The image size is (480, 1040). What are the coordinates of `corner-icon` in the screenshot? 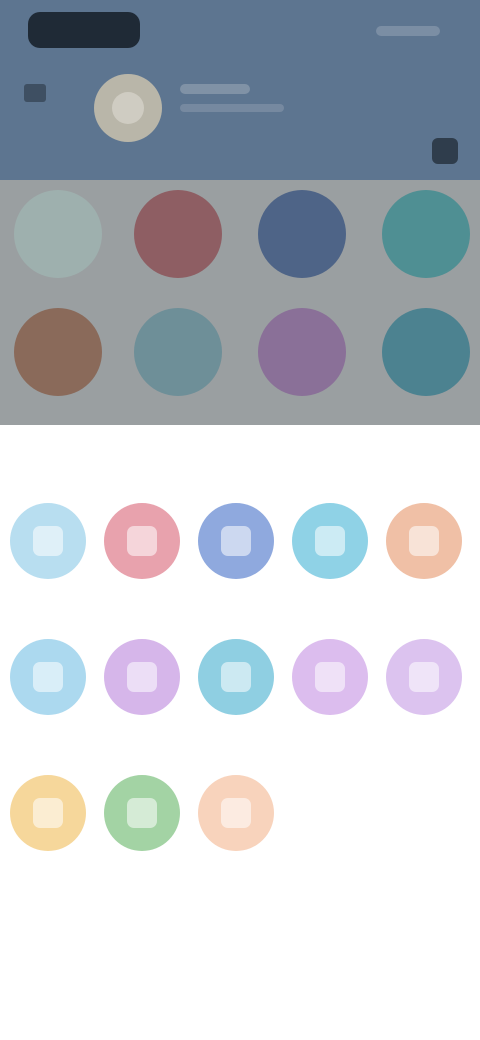 It's located at (445, 151).